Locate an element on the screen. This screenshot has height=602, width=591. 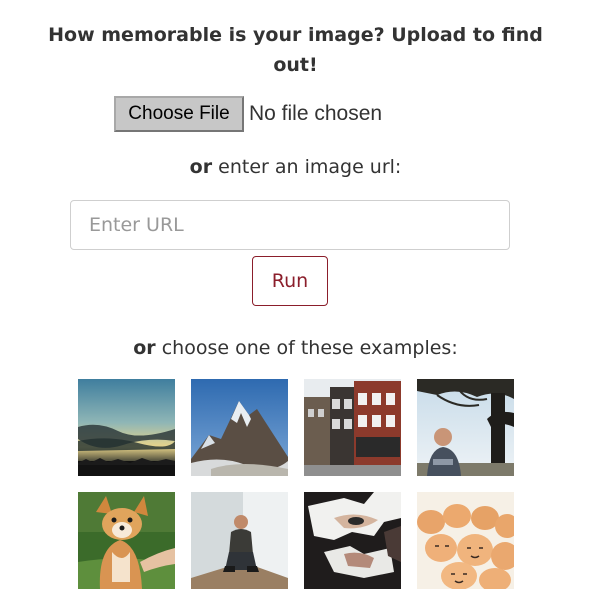
example-image-mountain is located at coordinates (239, 427).